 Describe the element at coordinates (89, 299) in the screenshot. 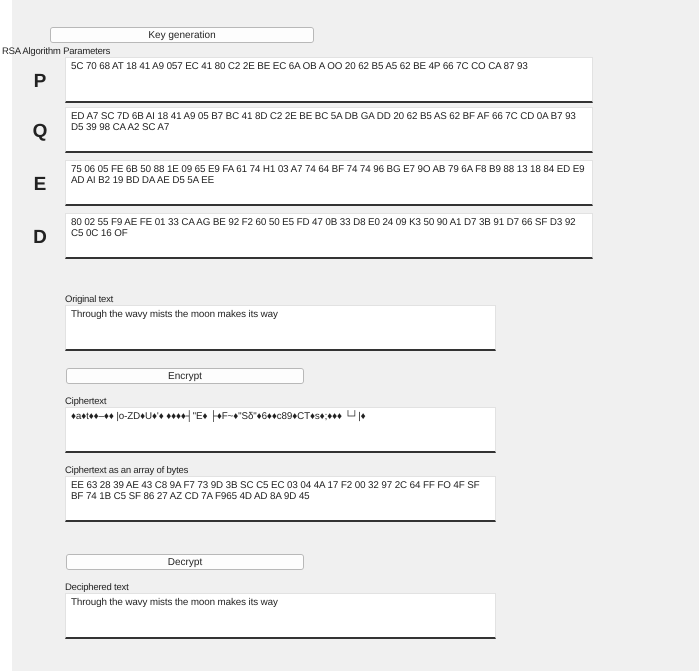

I see `field-label: Original text` at that location.